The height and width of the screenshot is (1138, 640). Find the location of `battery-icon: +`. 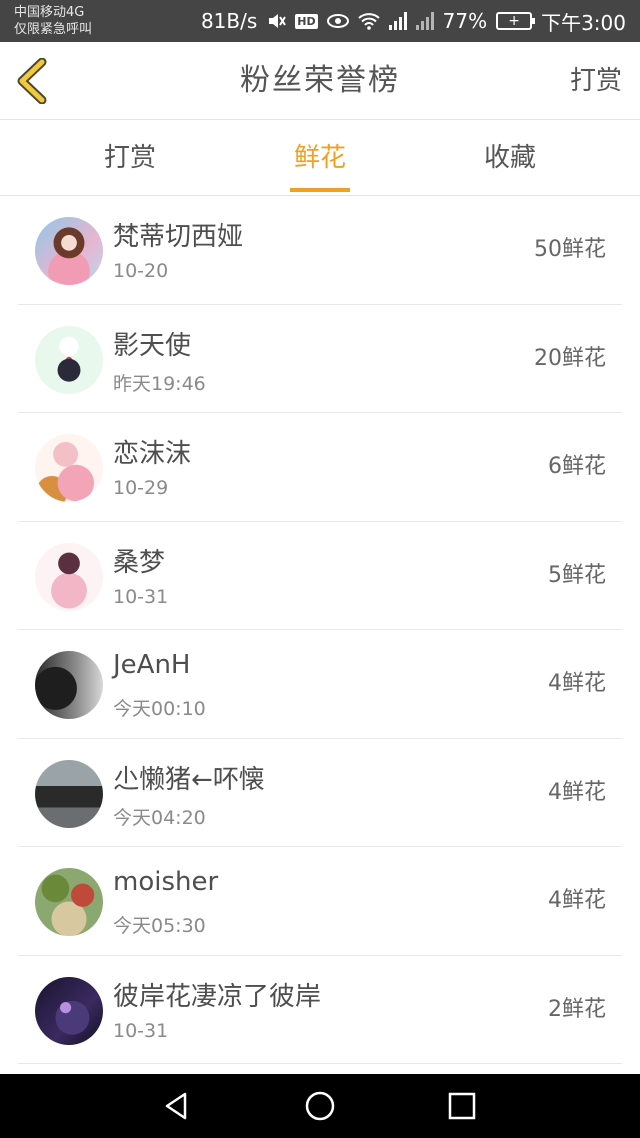

battery-icon: + is located at coordinates (516, 21).